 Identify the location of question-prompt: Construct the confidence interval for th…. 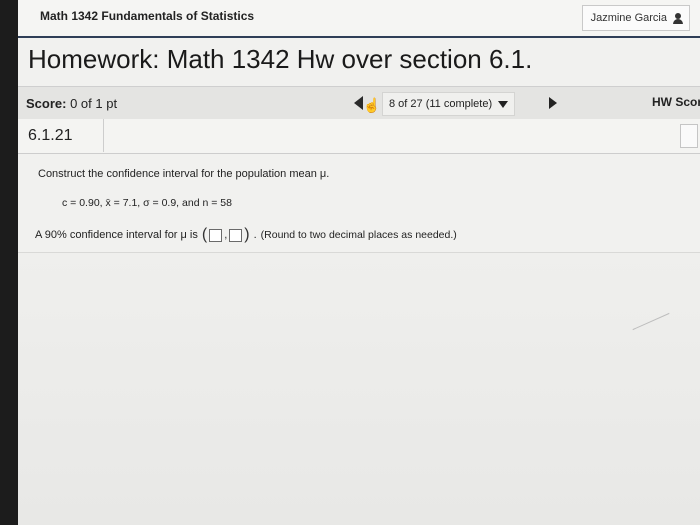
(184, 174).